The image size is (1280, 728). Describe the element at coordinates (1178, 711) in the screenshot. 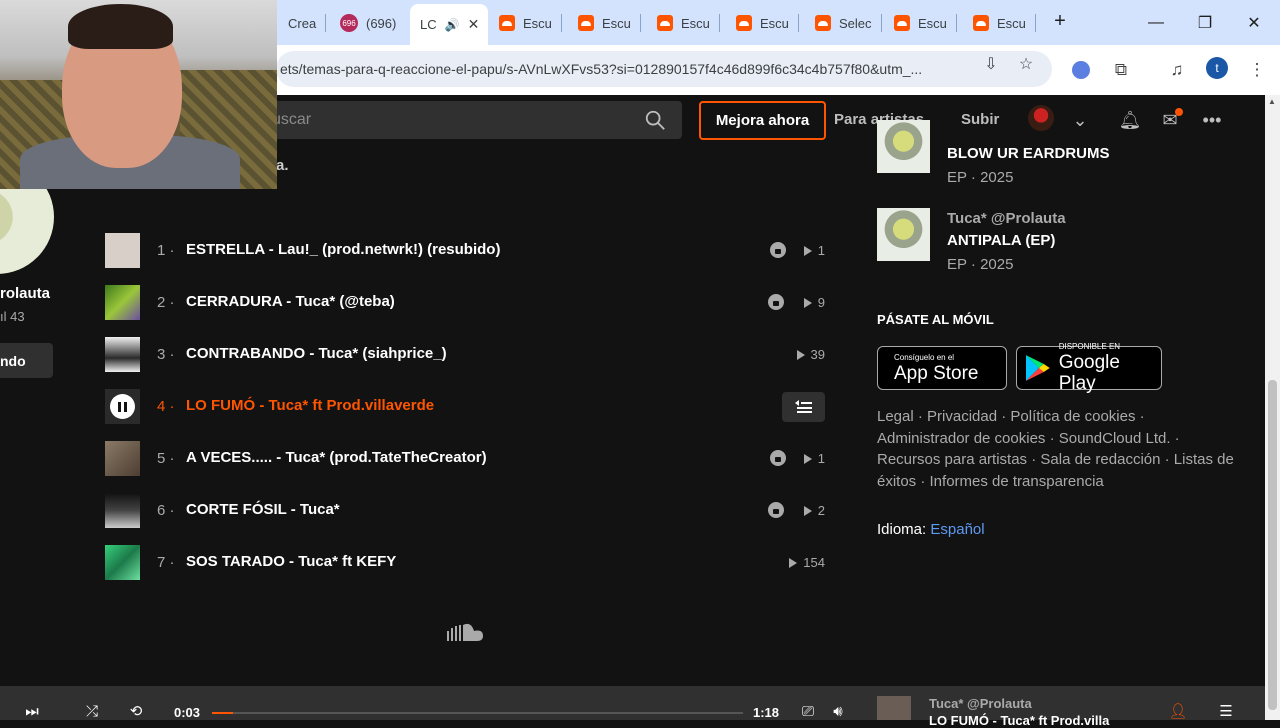

I see `follow-artist-icon: 👤︎` at that location.